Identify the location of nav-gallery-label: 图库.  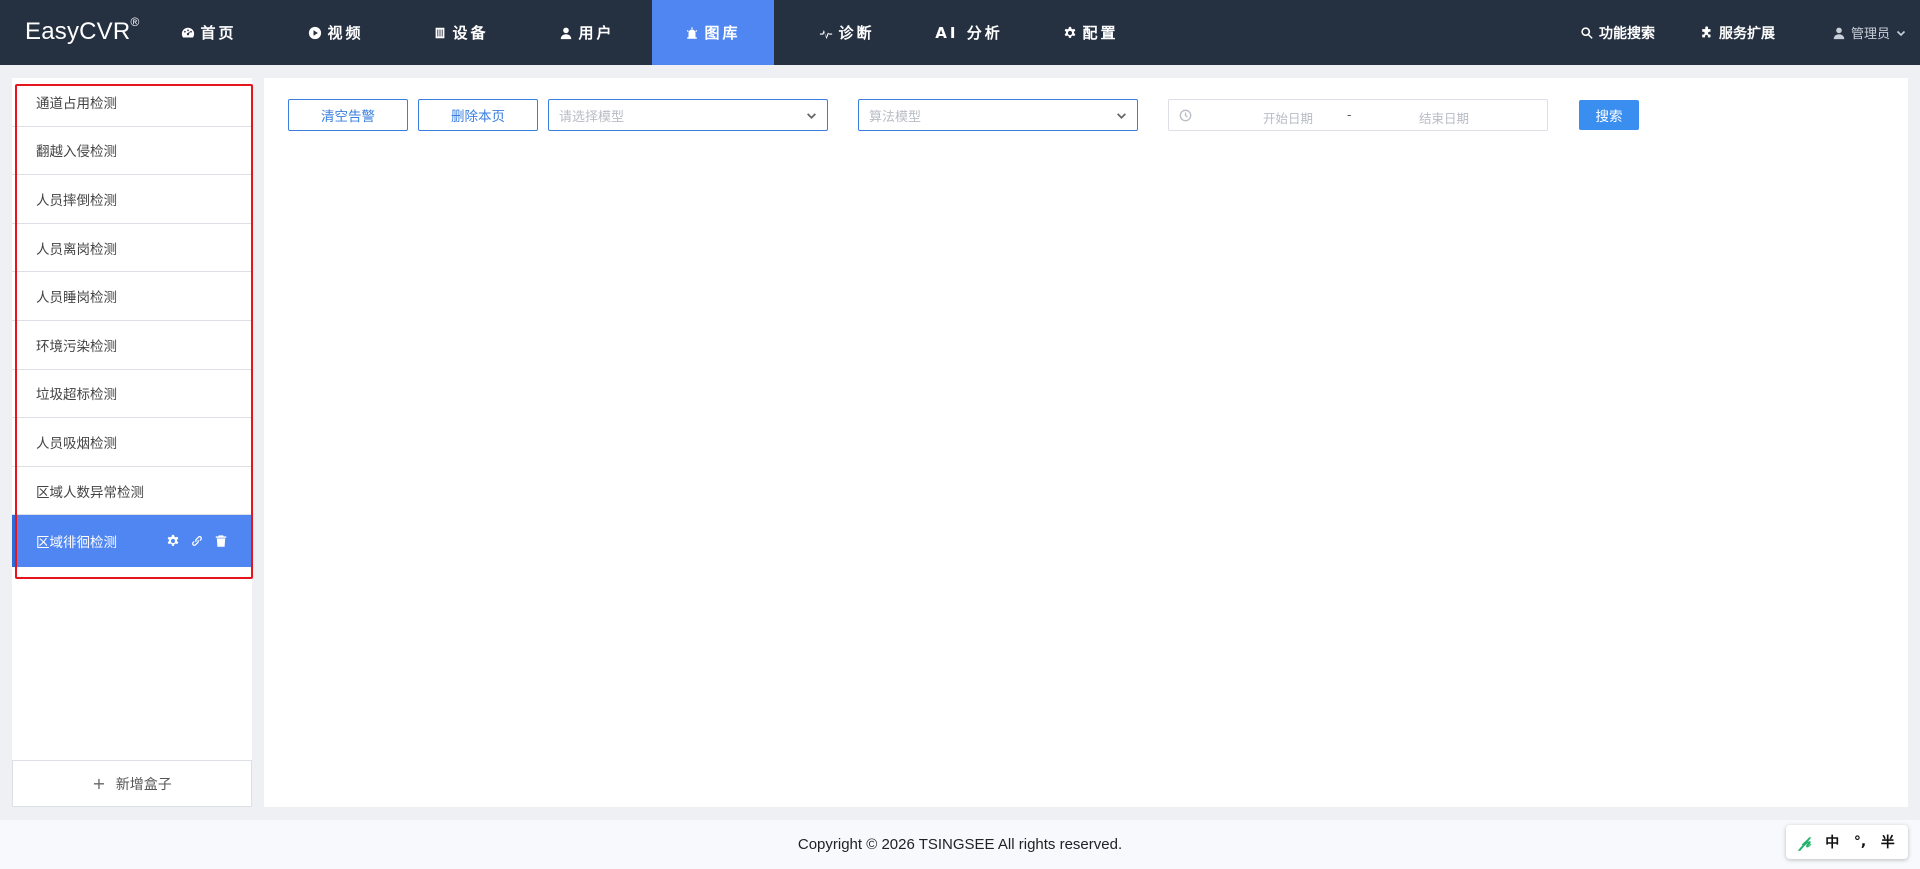
(722, 33).